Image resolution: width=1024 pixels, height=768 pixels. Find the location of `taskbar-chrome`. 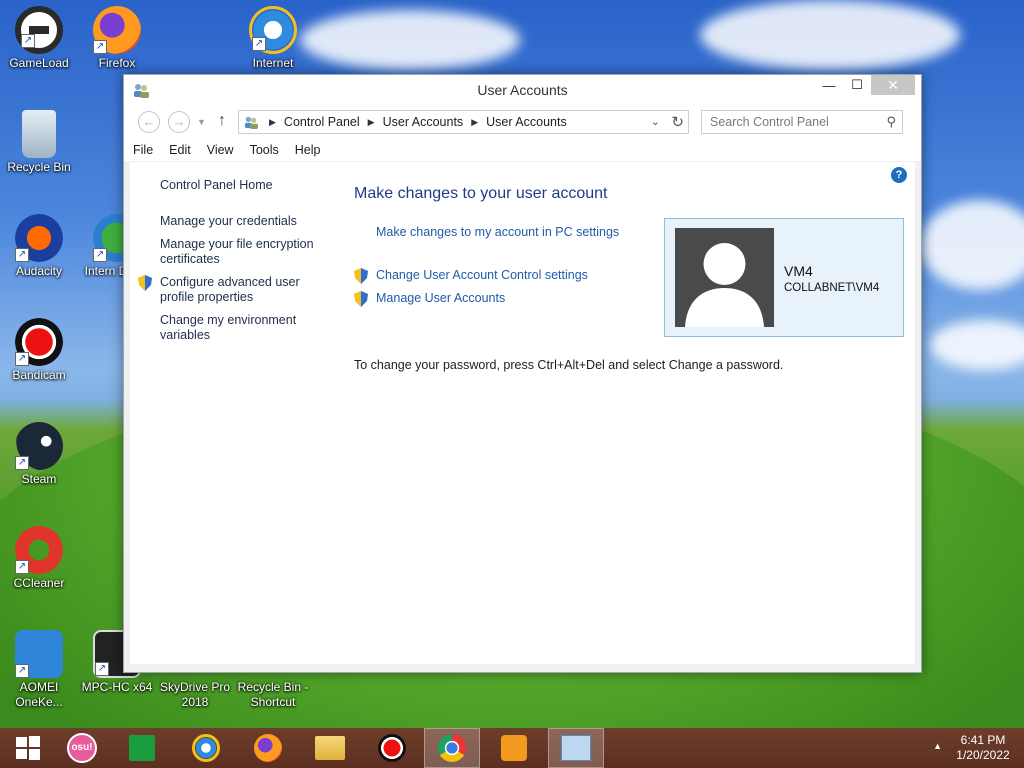

taskbar-chrome is located at coordinates (452, 748).